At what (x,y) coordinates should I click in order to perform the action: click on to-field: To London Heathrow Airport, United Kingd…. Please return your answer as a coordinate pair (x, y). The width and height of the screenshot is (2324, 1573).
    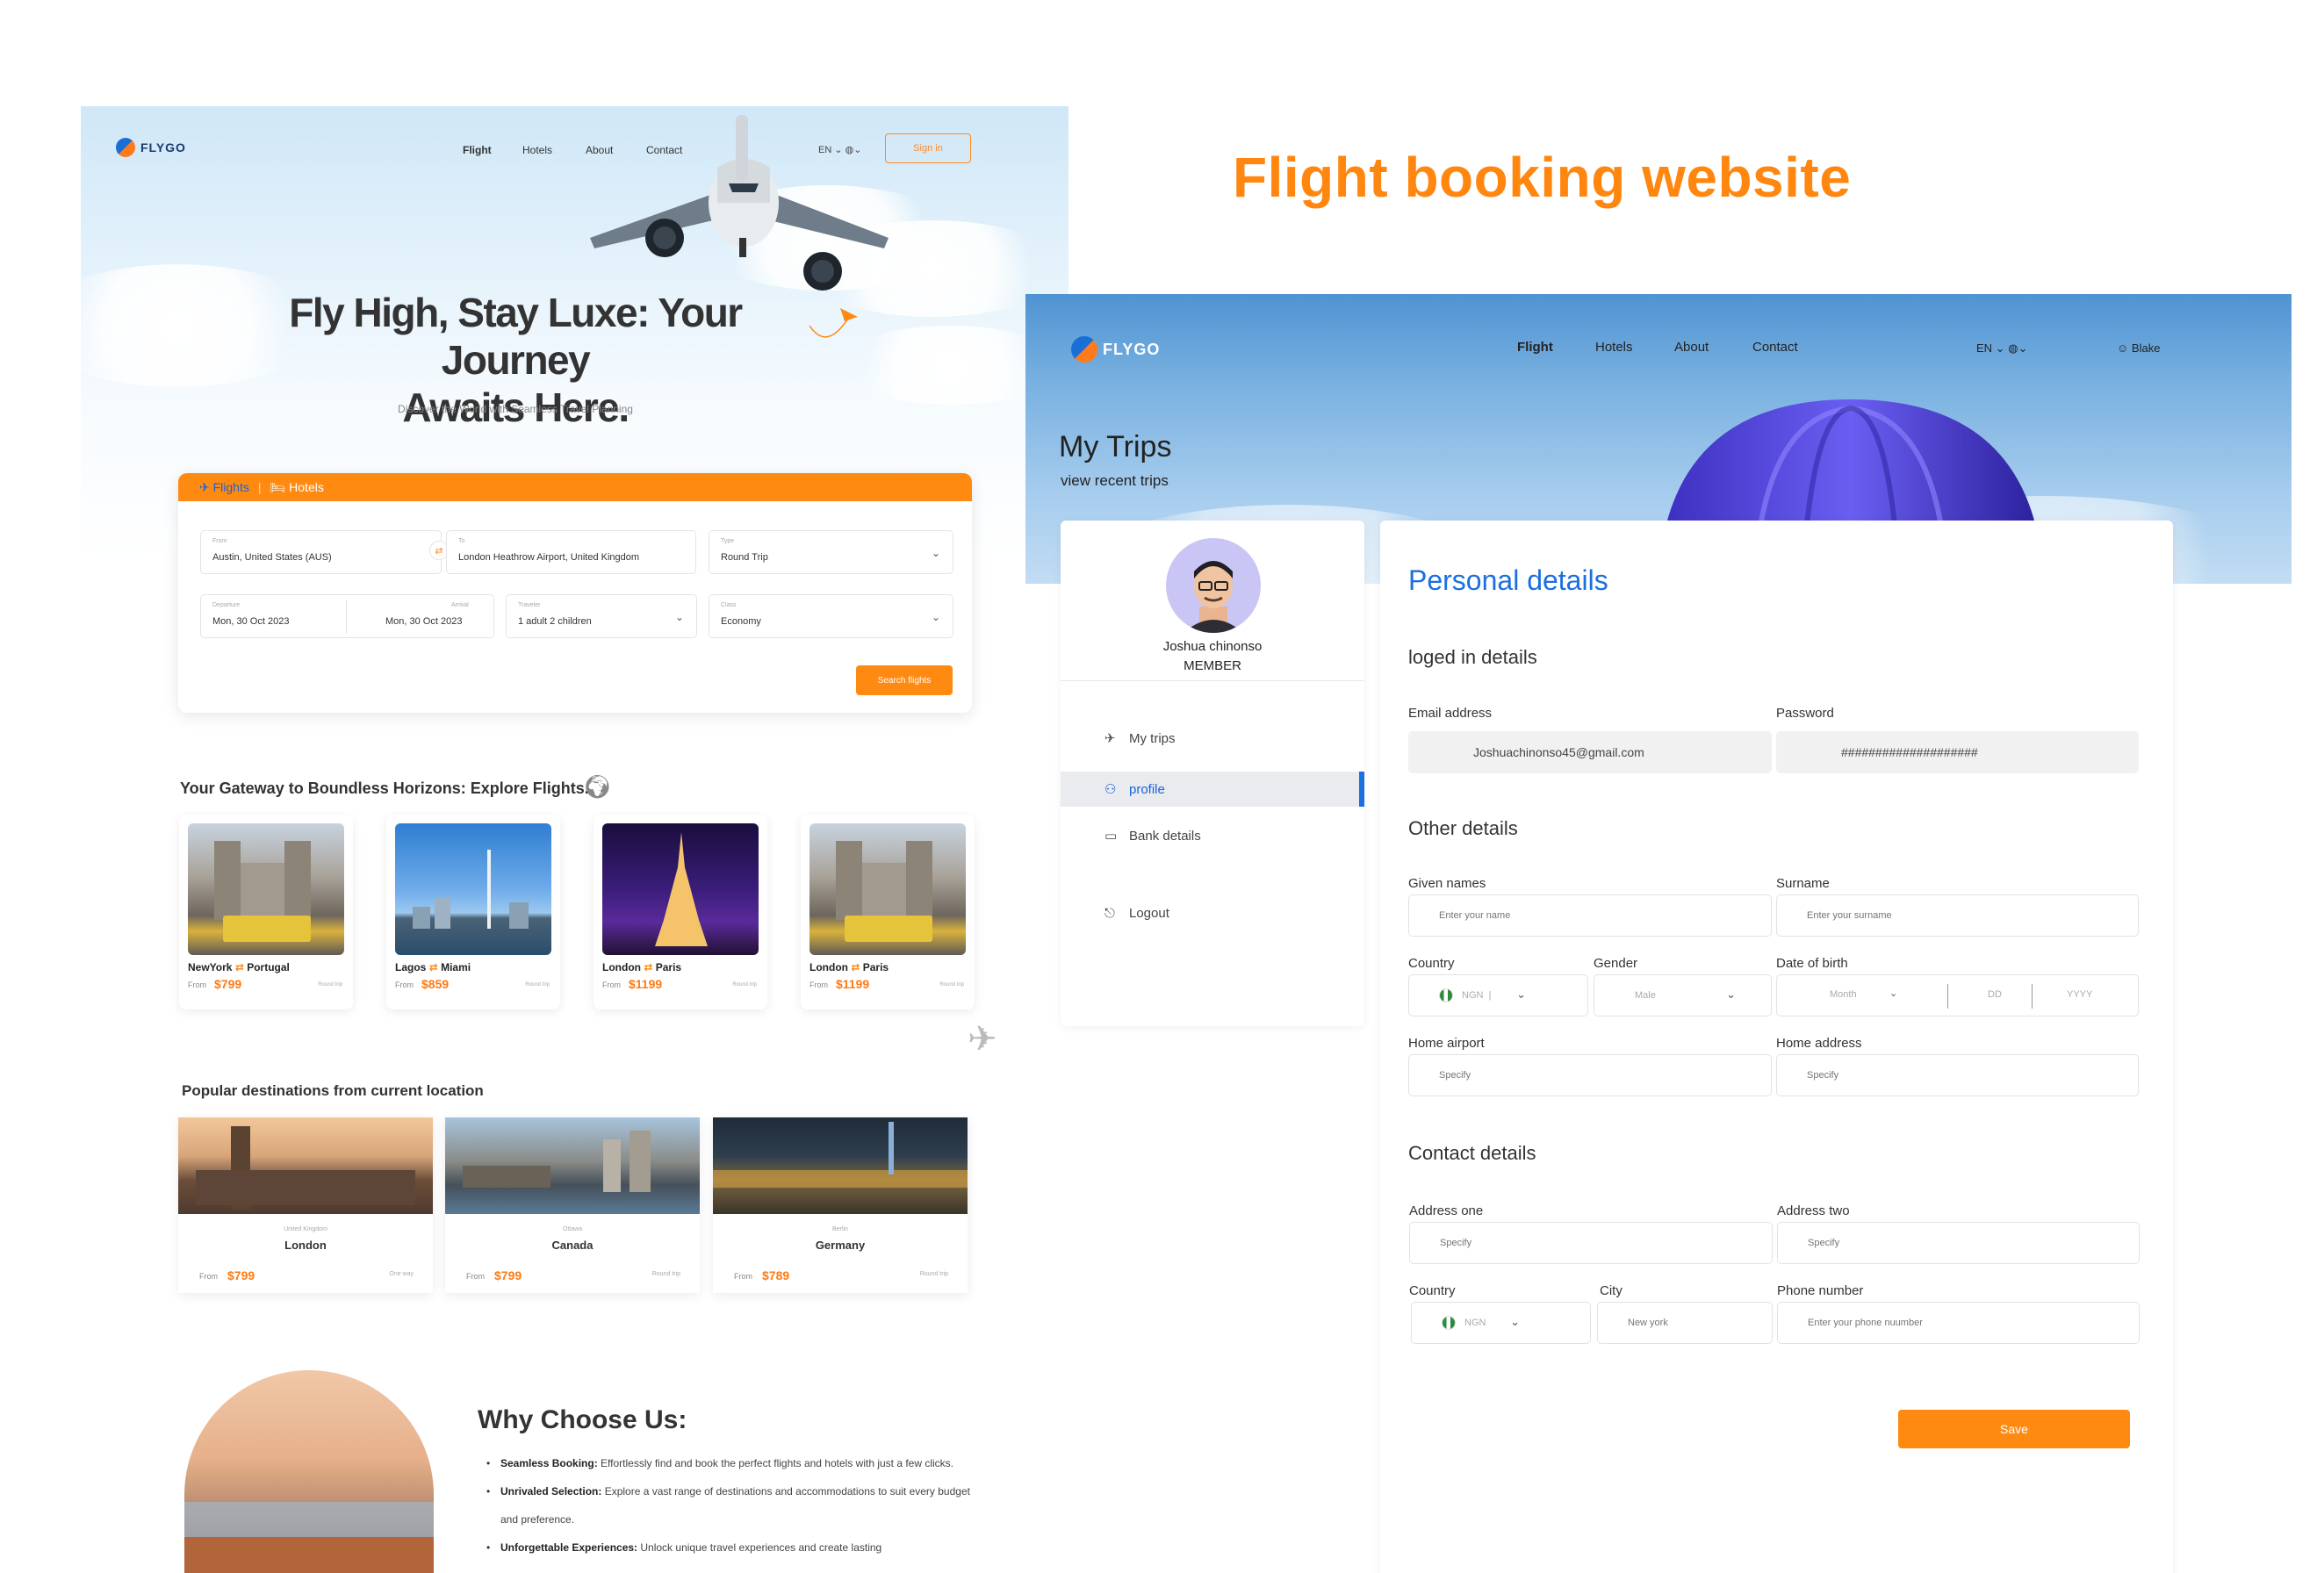
    Looking at the image, I should click on (571, 552).